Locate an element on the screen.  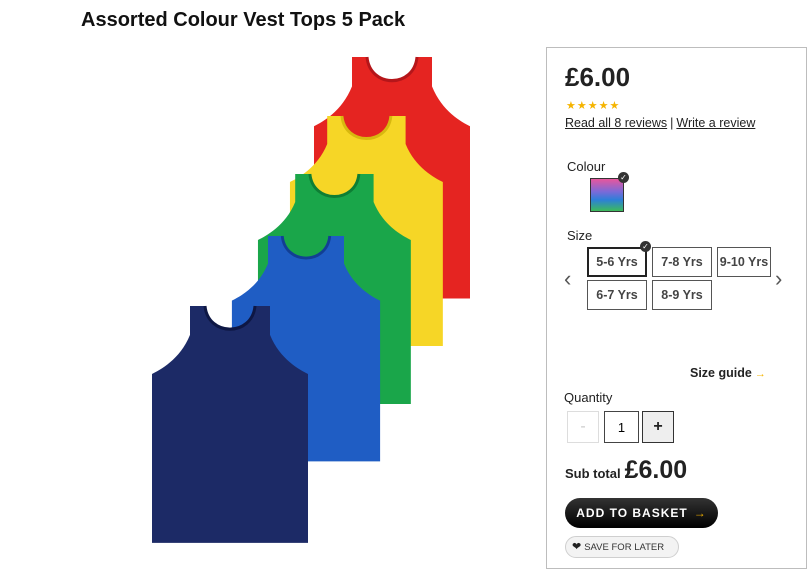
save-for-later-label: SAVE FOR LATER is located at coordinates (624, 547).